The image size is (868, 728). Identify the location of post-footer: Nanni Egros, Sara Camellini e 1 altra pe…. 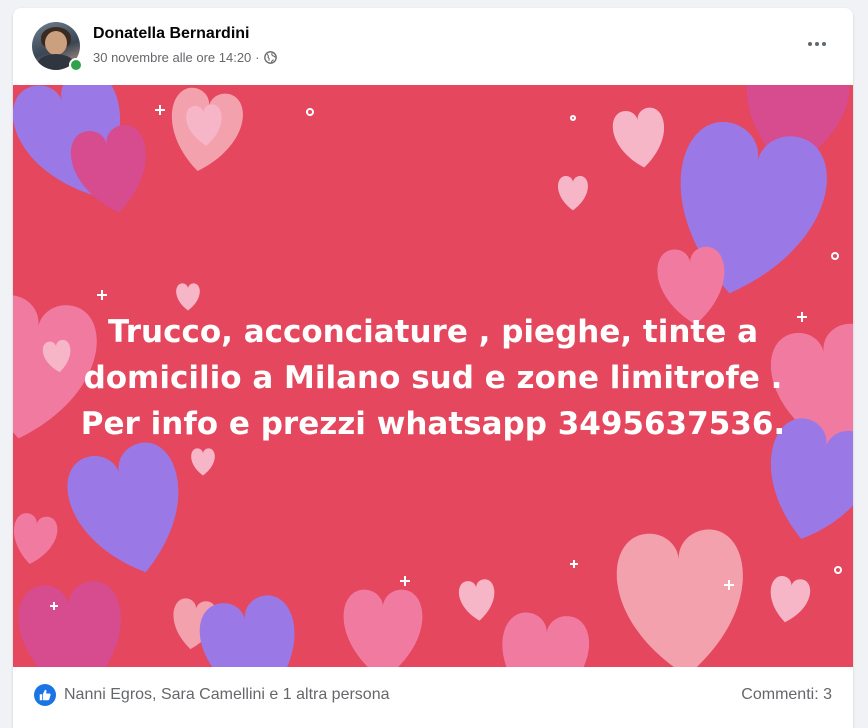
(433, 695).